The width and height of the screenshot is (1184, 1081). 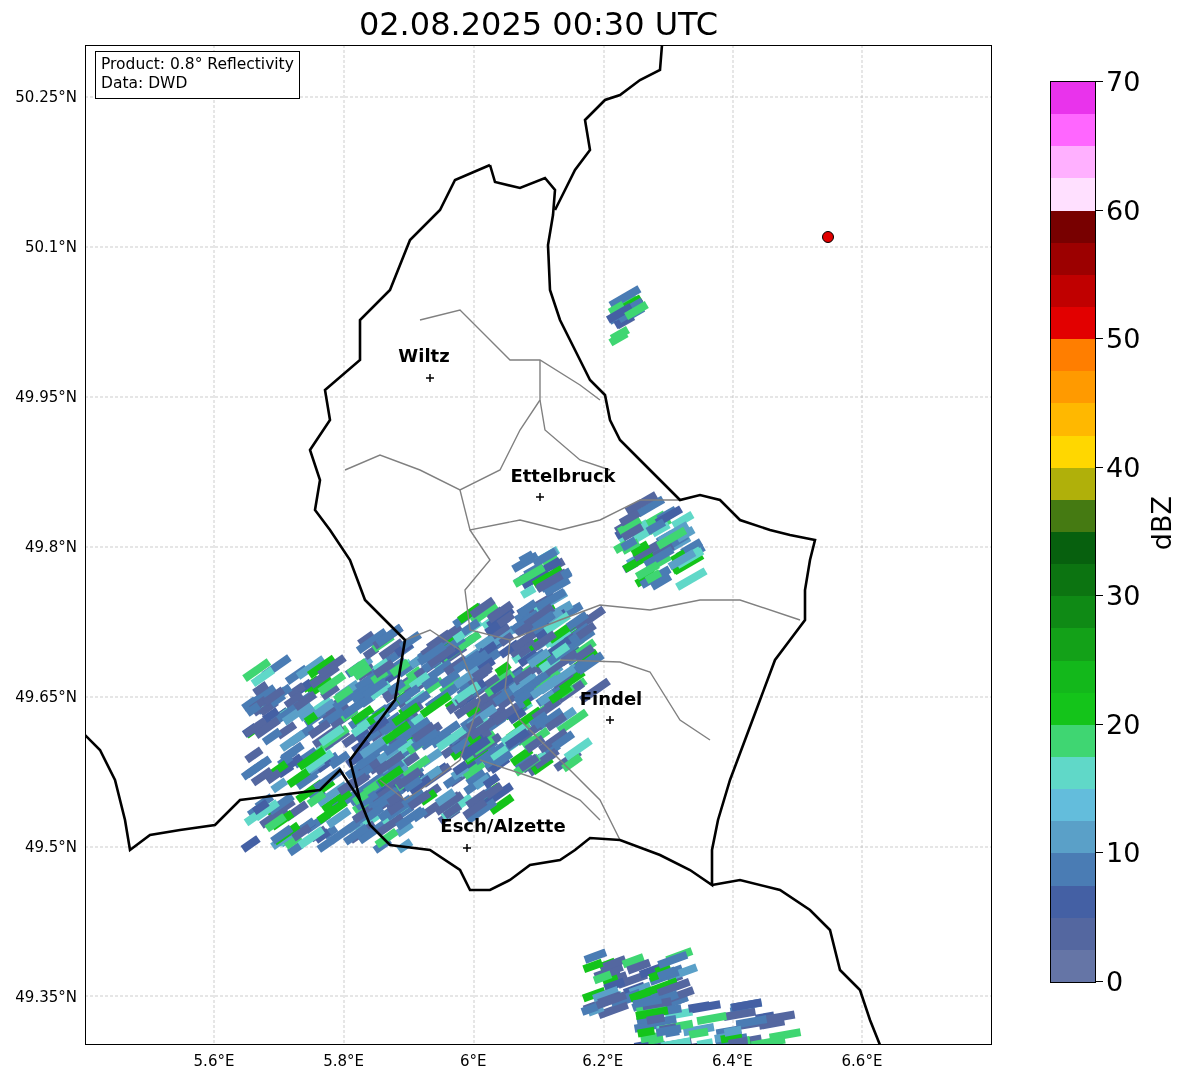 I want to click on latitude-label: 49.95°N, so click(x=46, y=397).